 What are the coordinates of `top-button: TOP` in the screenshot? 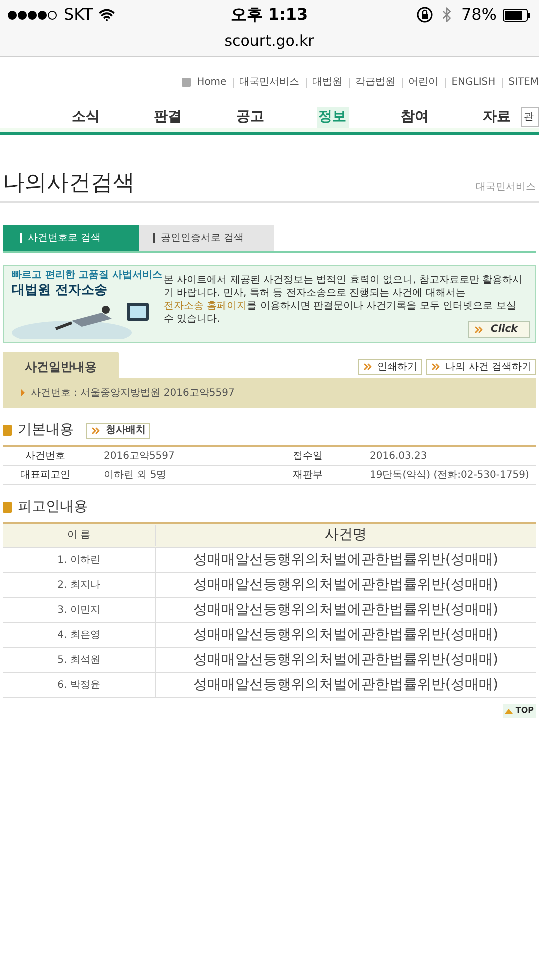 It's located at (519, 711).